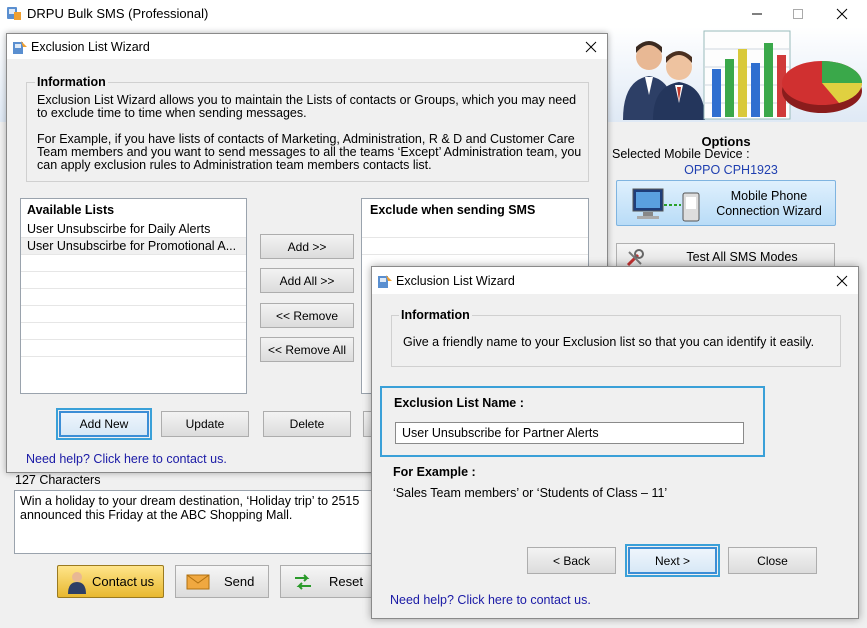 This screenshot has height=628, width=867. What do you see at coordinates (307, 424) in the screenshot?
I see `delete-button: Delete` at bounding box center [307, 424].